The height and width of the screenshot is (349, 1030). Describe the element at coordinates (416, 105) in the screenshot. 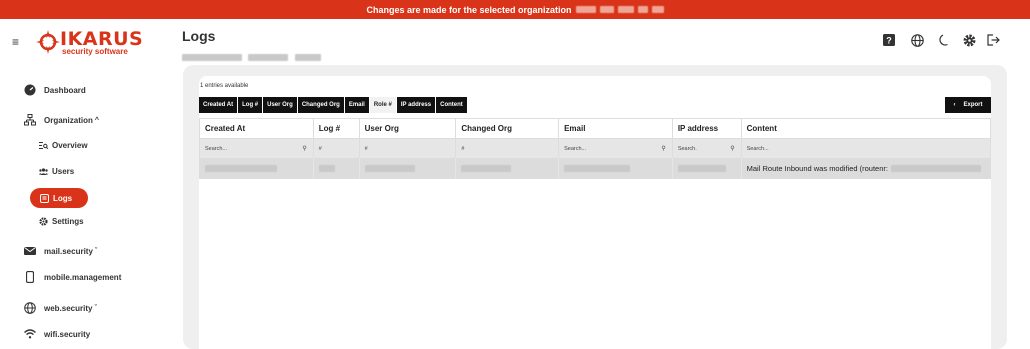

I see `toggle-ip-address: IP address` at that location.